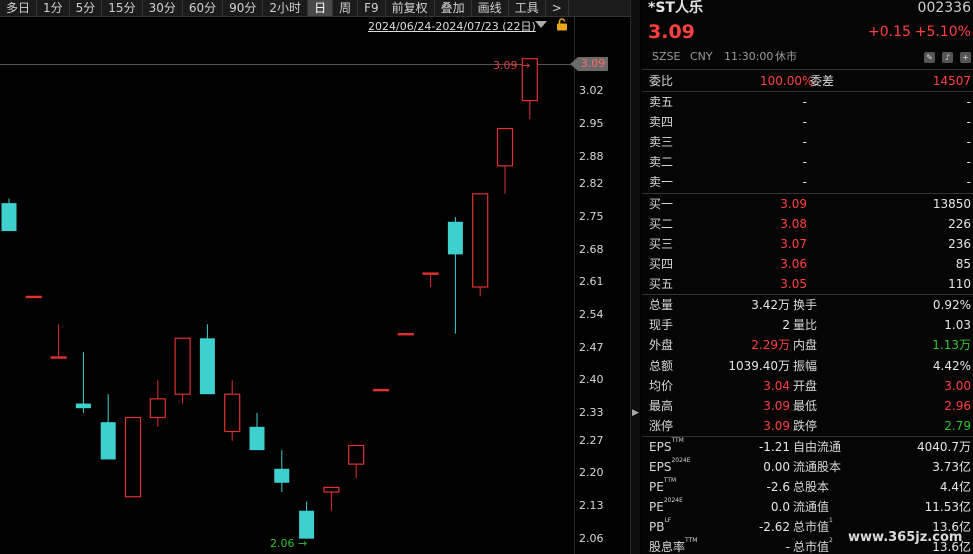 This screenshot has height=554, width=973. What do you see at coordinates (591, 156) in the screenshot?
I see `y-tick-label: 2.88` at bounding box center [591, 156].